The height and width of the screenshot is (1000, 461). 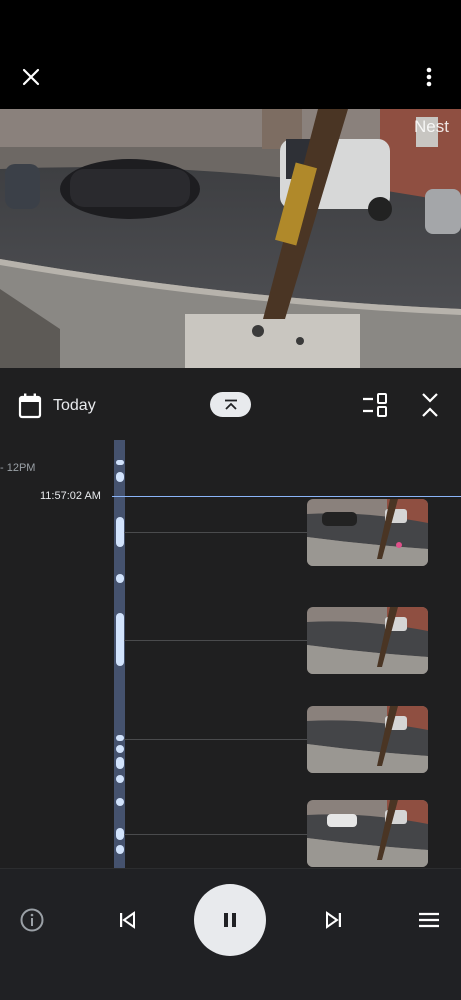 What do you see at coordinates (74, 405) in the screenshot?
I see `date-label: Today` at bounding box center [74, 405].